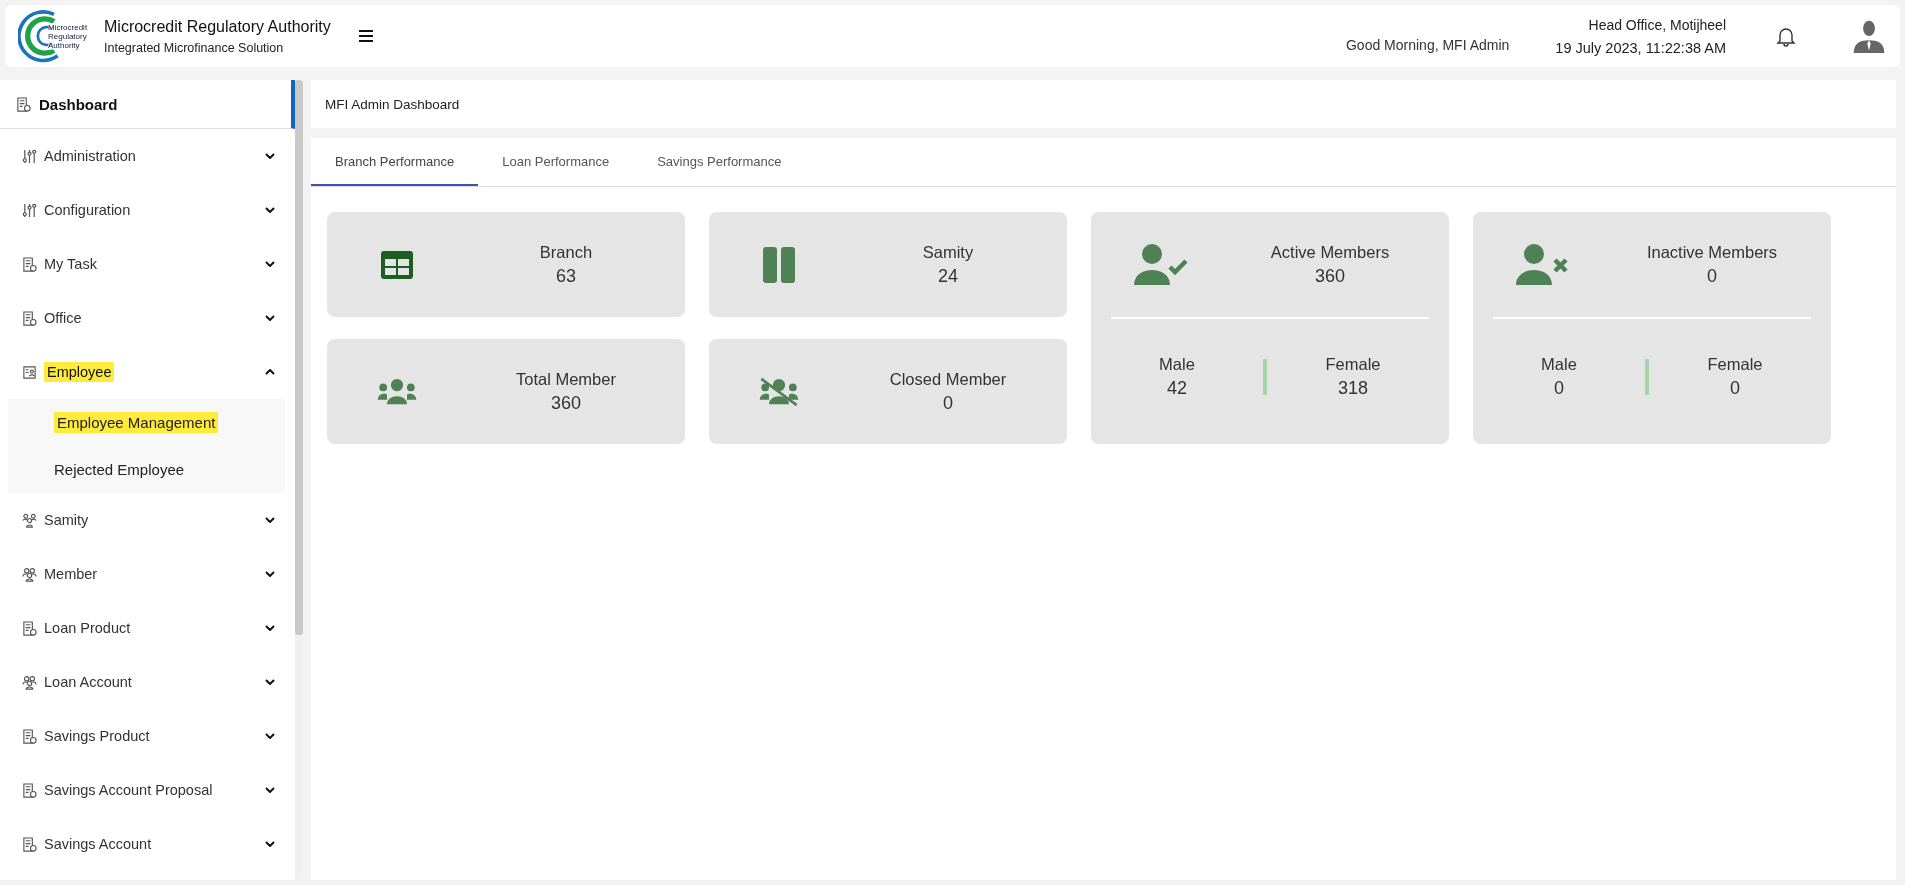 This screenshot has height=885, width=1905. Describe the element at coordinates (147, 628) in the screenshot. I see `sidebar-item: Loan Product` at that location.